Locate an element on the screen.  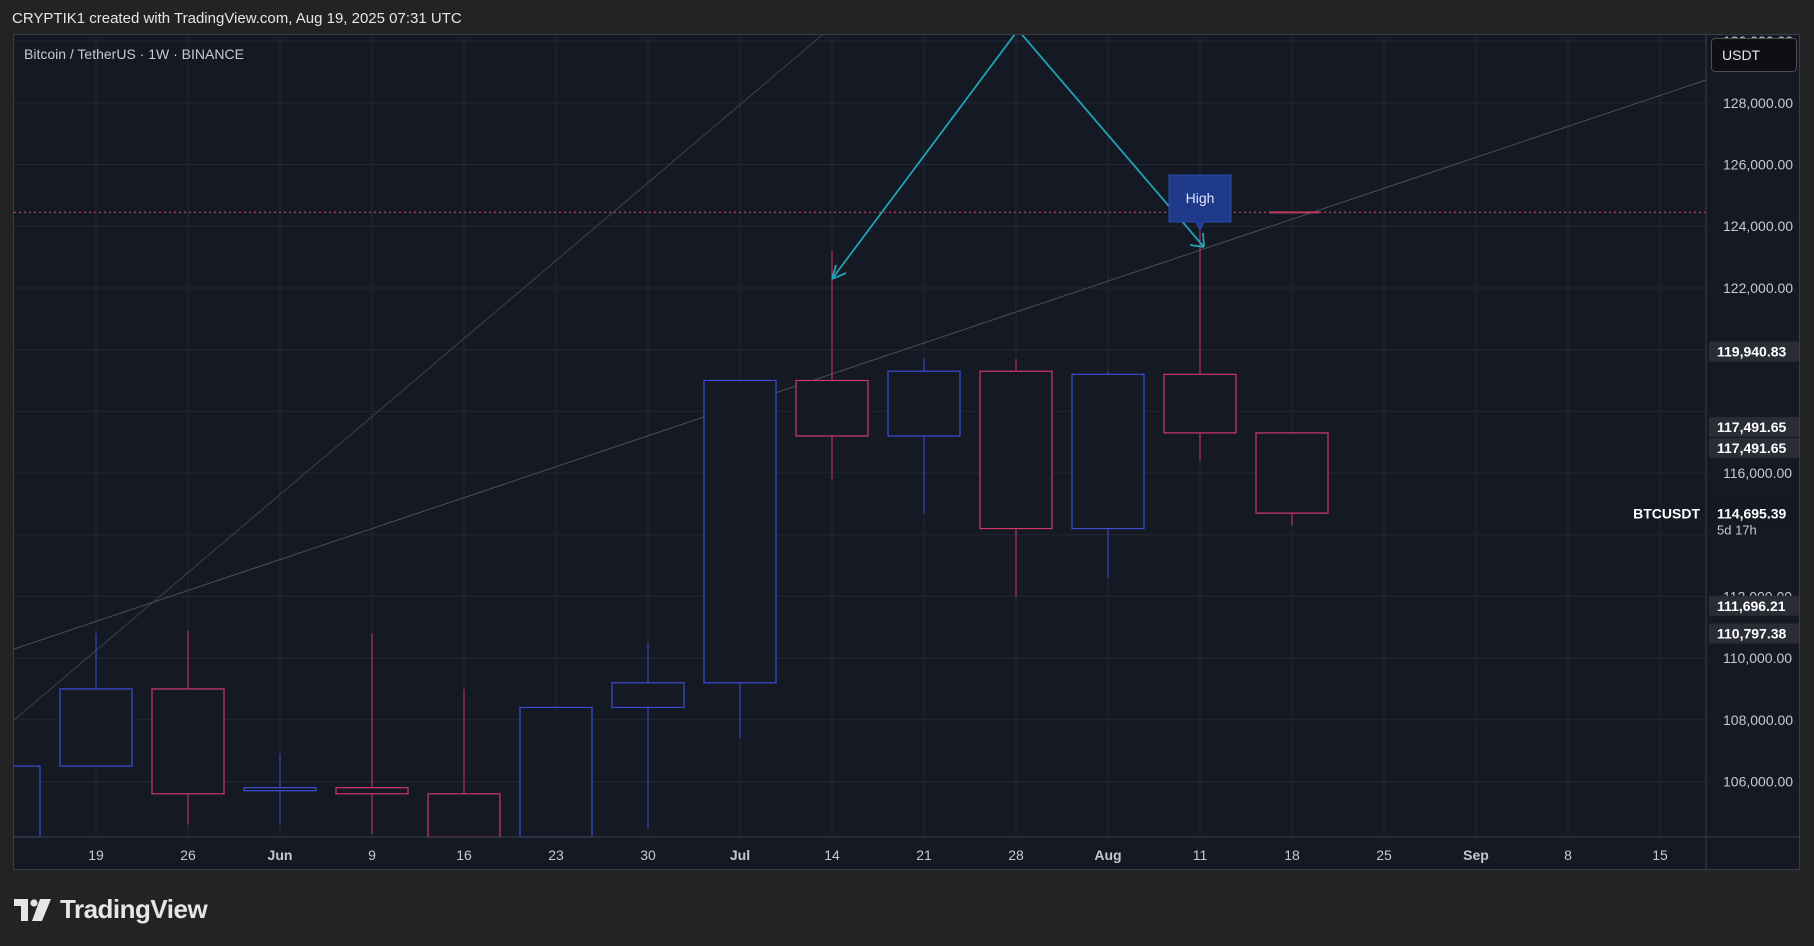
currency-button: USDT is located at coordinates (1754, 55).